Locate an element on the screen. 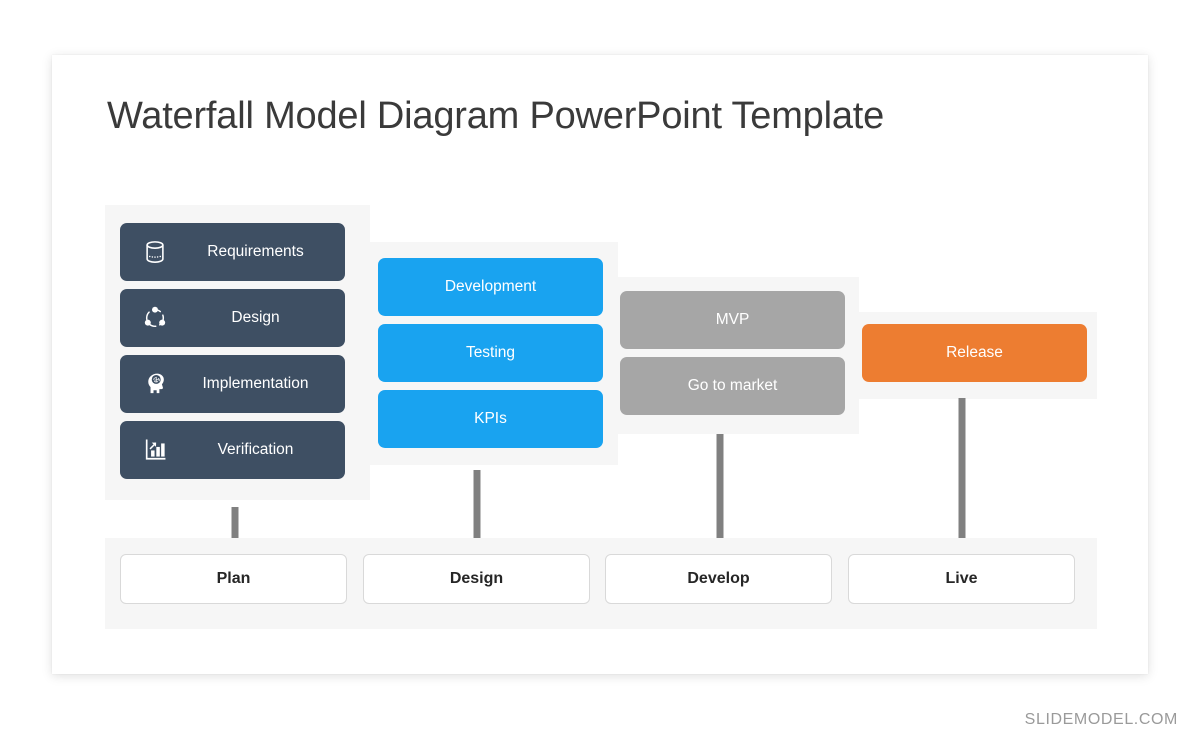 Image resolution: width=1200 pixels, height=743 pixels. outcome-box-develop: Develop is located at coordinates (718, 579).